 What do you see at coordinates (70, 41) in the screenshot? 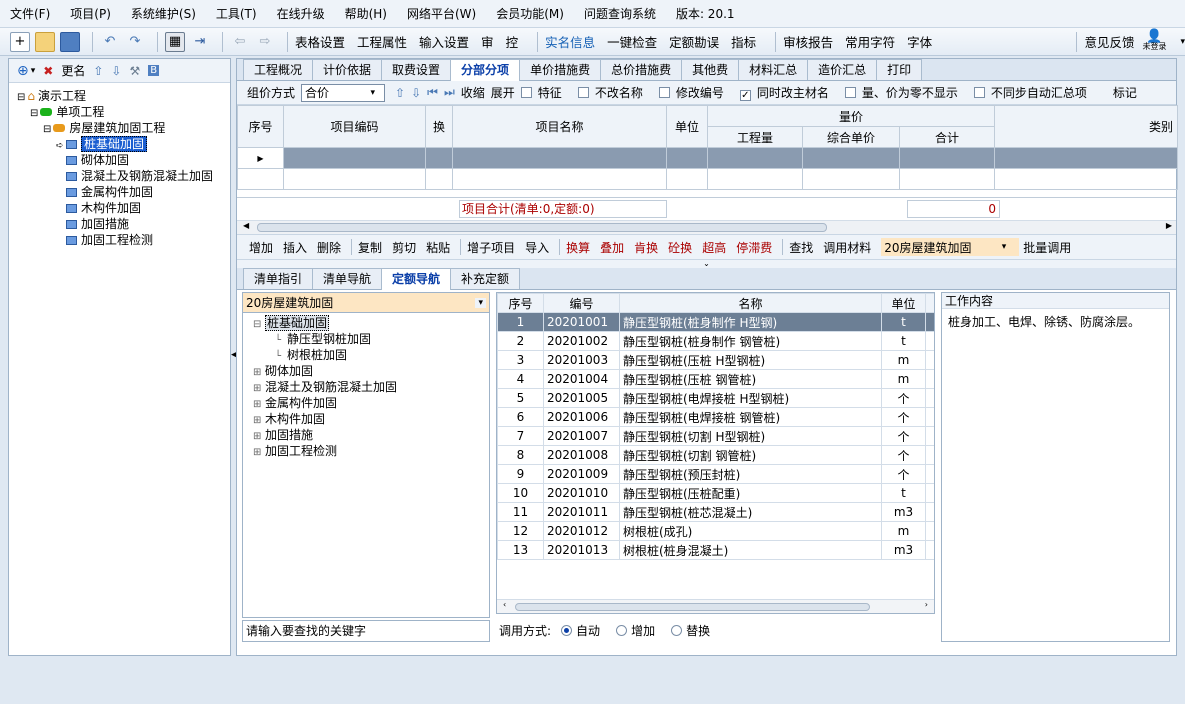
I see `save-icon` at bounding box center [70, 41].